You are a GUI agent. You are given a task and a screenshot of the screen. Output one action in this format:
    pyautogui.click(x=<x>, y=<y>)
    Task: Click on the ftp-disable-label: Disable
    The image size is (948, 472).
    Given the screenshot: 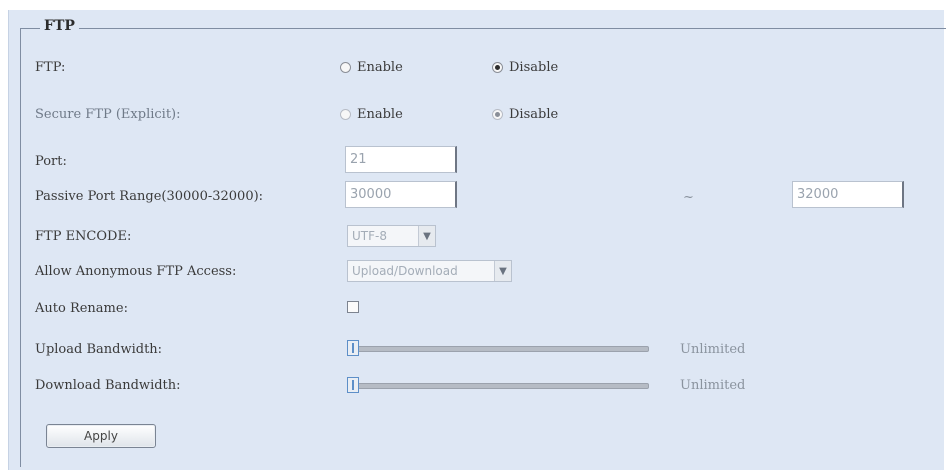 What is the action you would take?
    pyautogui.click(x=534, y=67)
    